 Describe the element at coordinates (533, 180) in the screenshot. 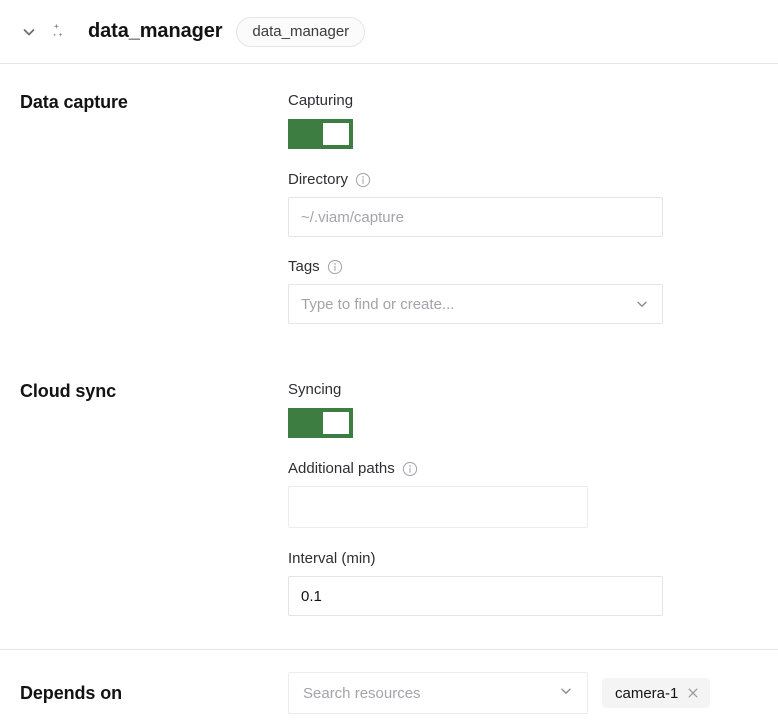

I see `directory-label: Directory` at that location.